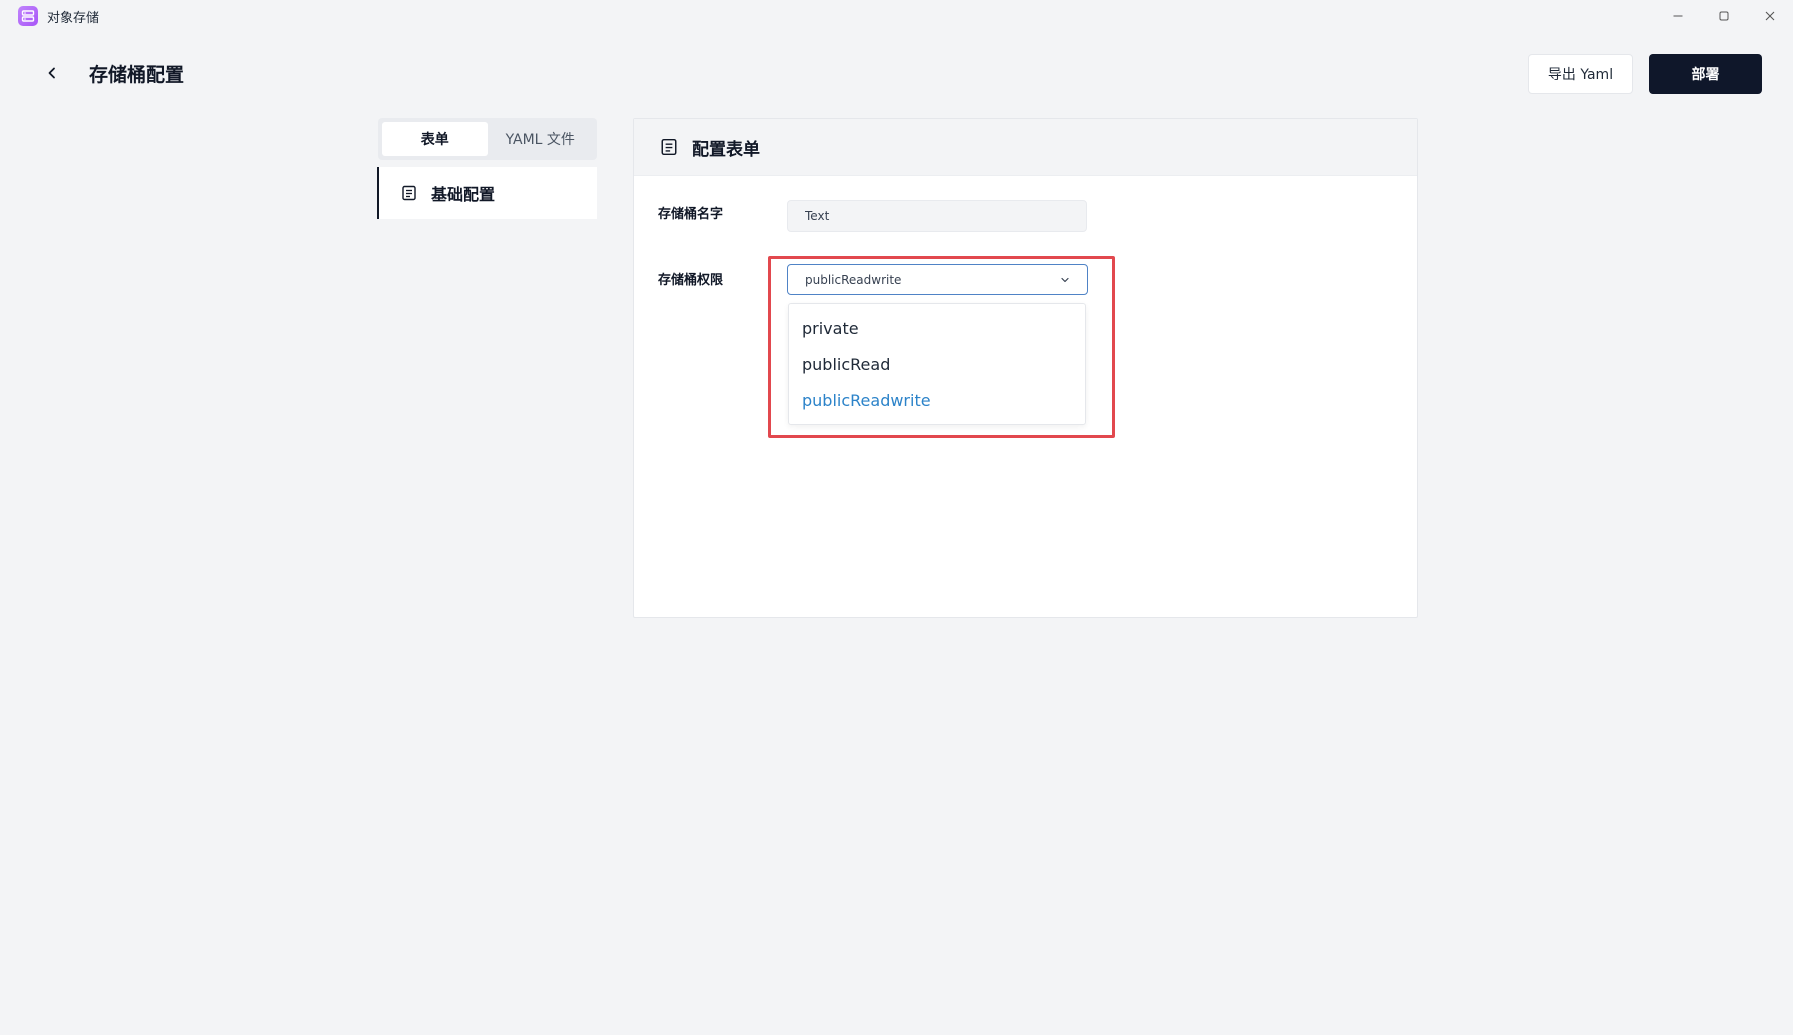  What do you see at coordinates (1705, 74) in the screenshot?
I see `deploy-button: 部署` at bounding box center [1705, 74].